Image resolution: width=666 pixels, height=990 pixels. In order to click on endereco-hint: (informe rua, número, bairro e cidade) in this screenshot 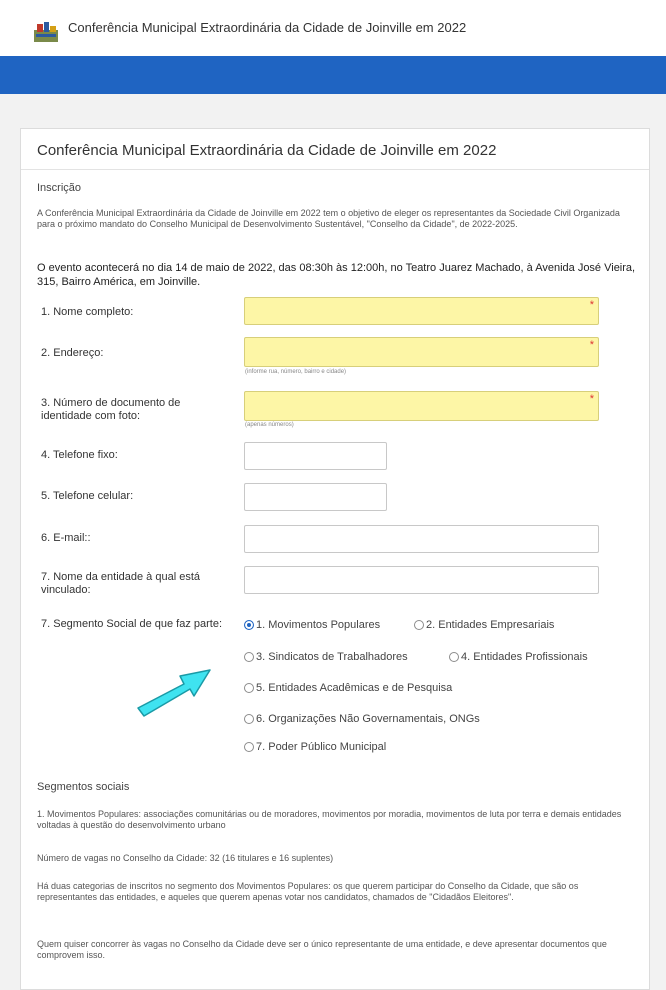, I will do `click(296, 372)`.